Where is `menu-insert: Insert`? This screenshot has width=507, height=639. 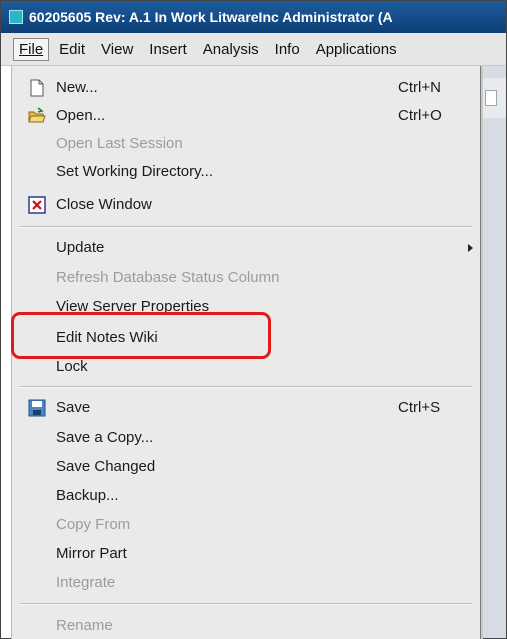
menu-insert: Insert is located at coordinates (168, 49).